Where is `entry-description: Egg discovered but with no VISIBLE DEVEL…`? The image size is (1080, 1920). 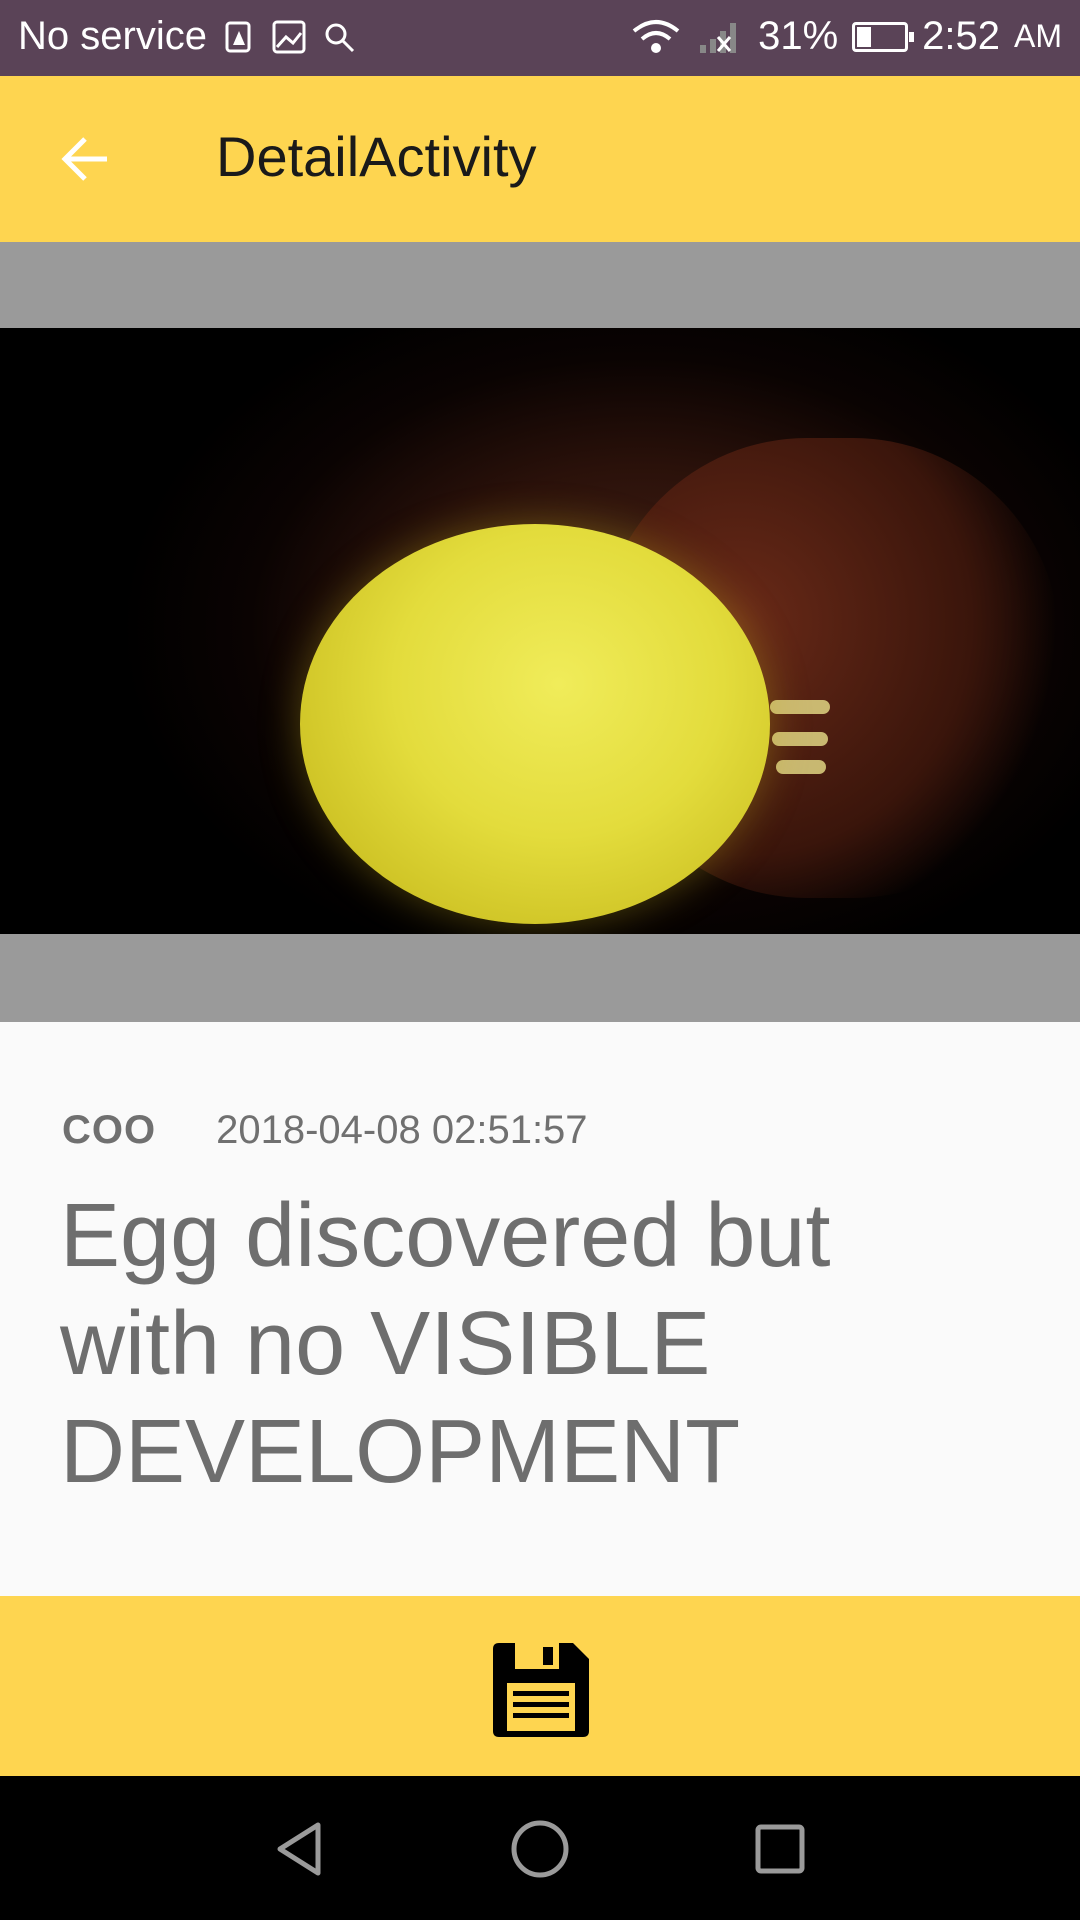
entry-description: Egg discovered but with no VISIBLE DEVEL… is located at coordinates (445, 1344).